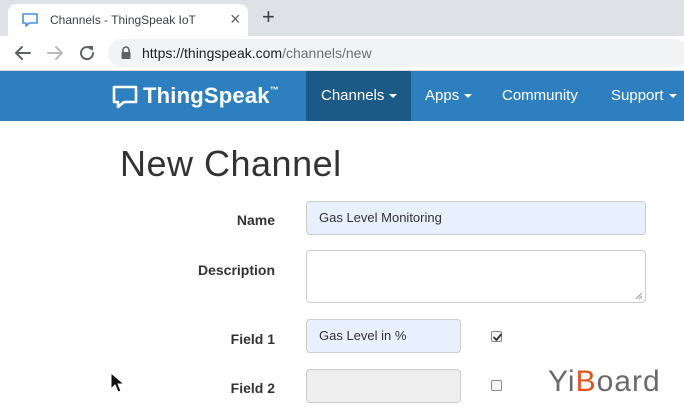  Describe the element at coordinates (255, 220) in the screenshot. I see `name-label: Name` at that location.